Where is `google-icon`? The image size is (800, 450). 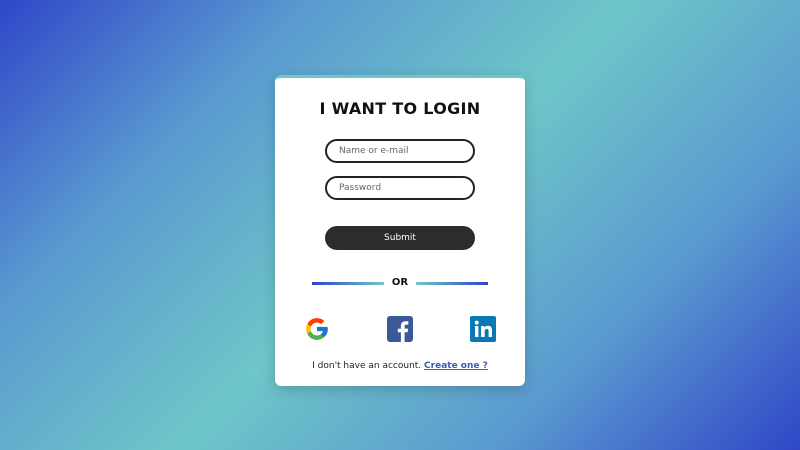
google-icon is located at coordinates (317, 329).